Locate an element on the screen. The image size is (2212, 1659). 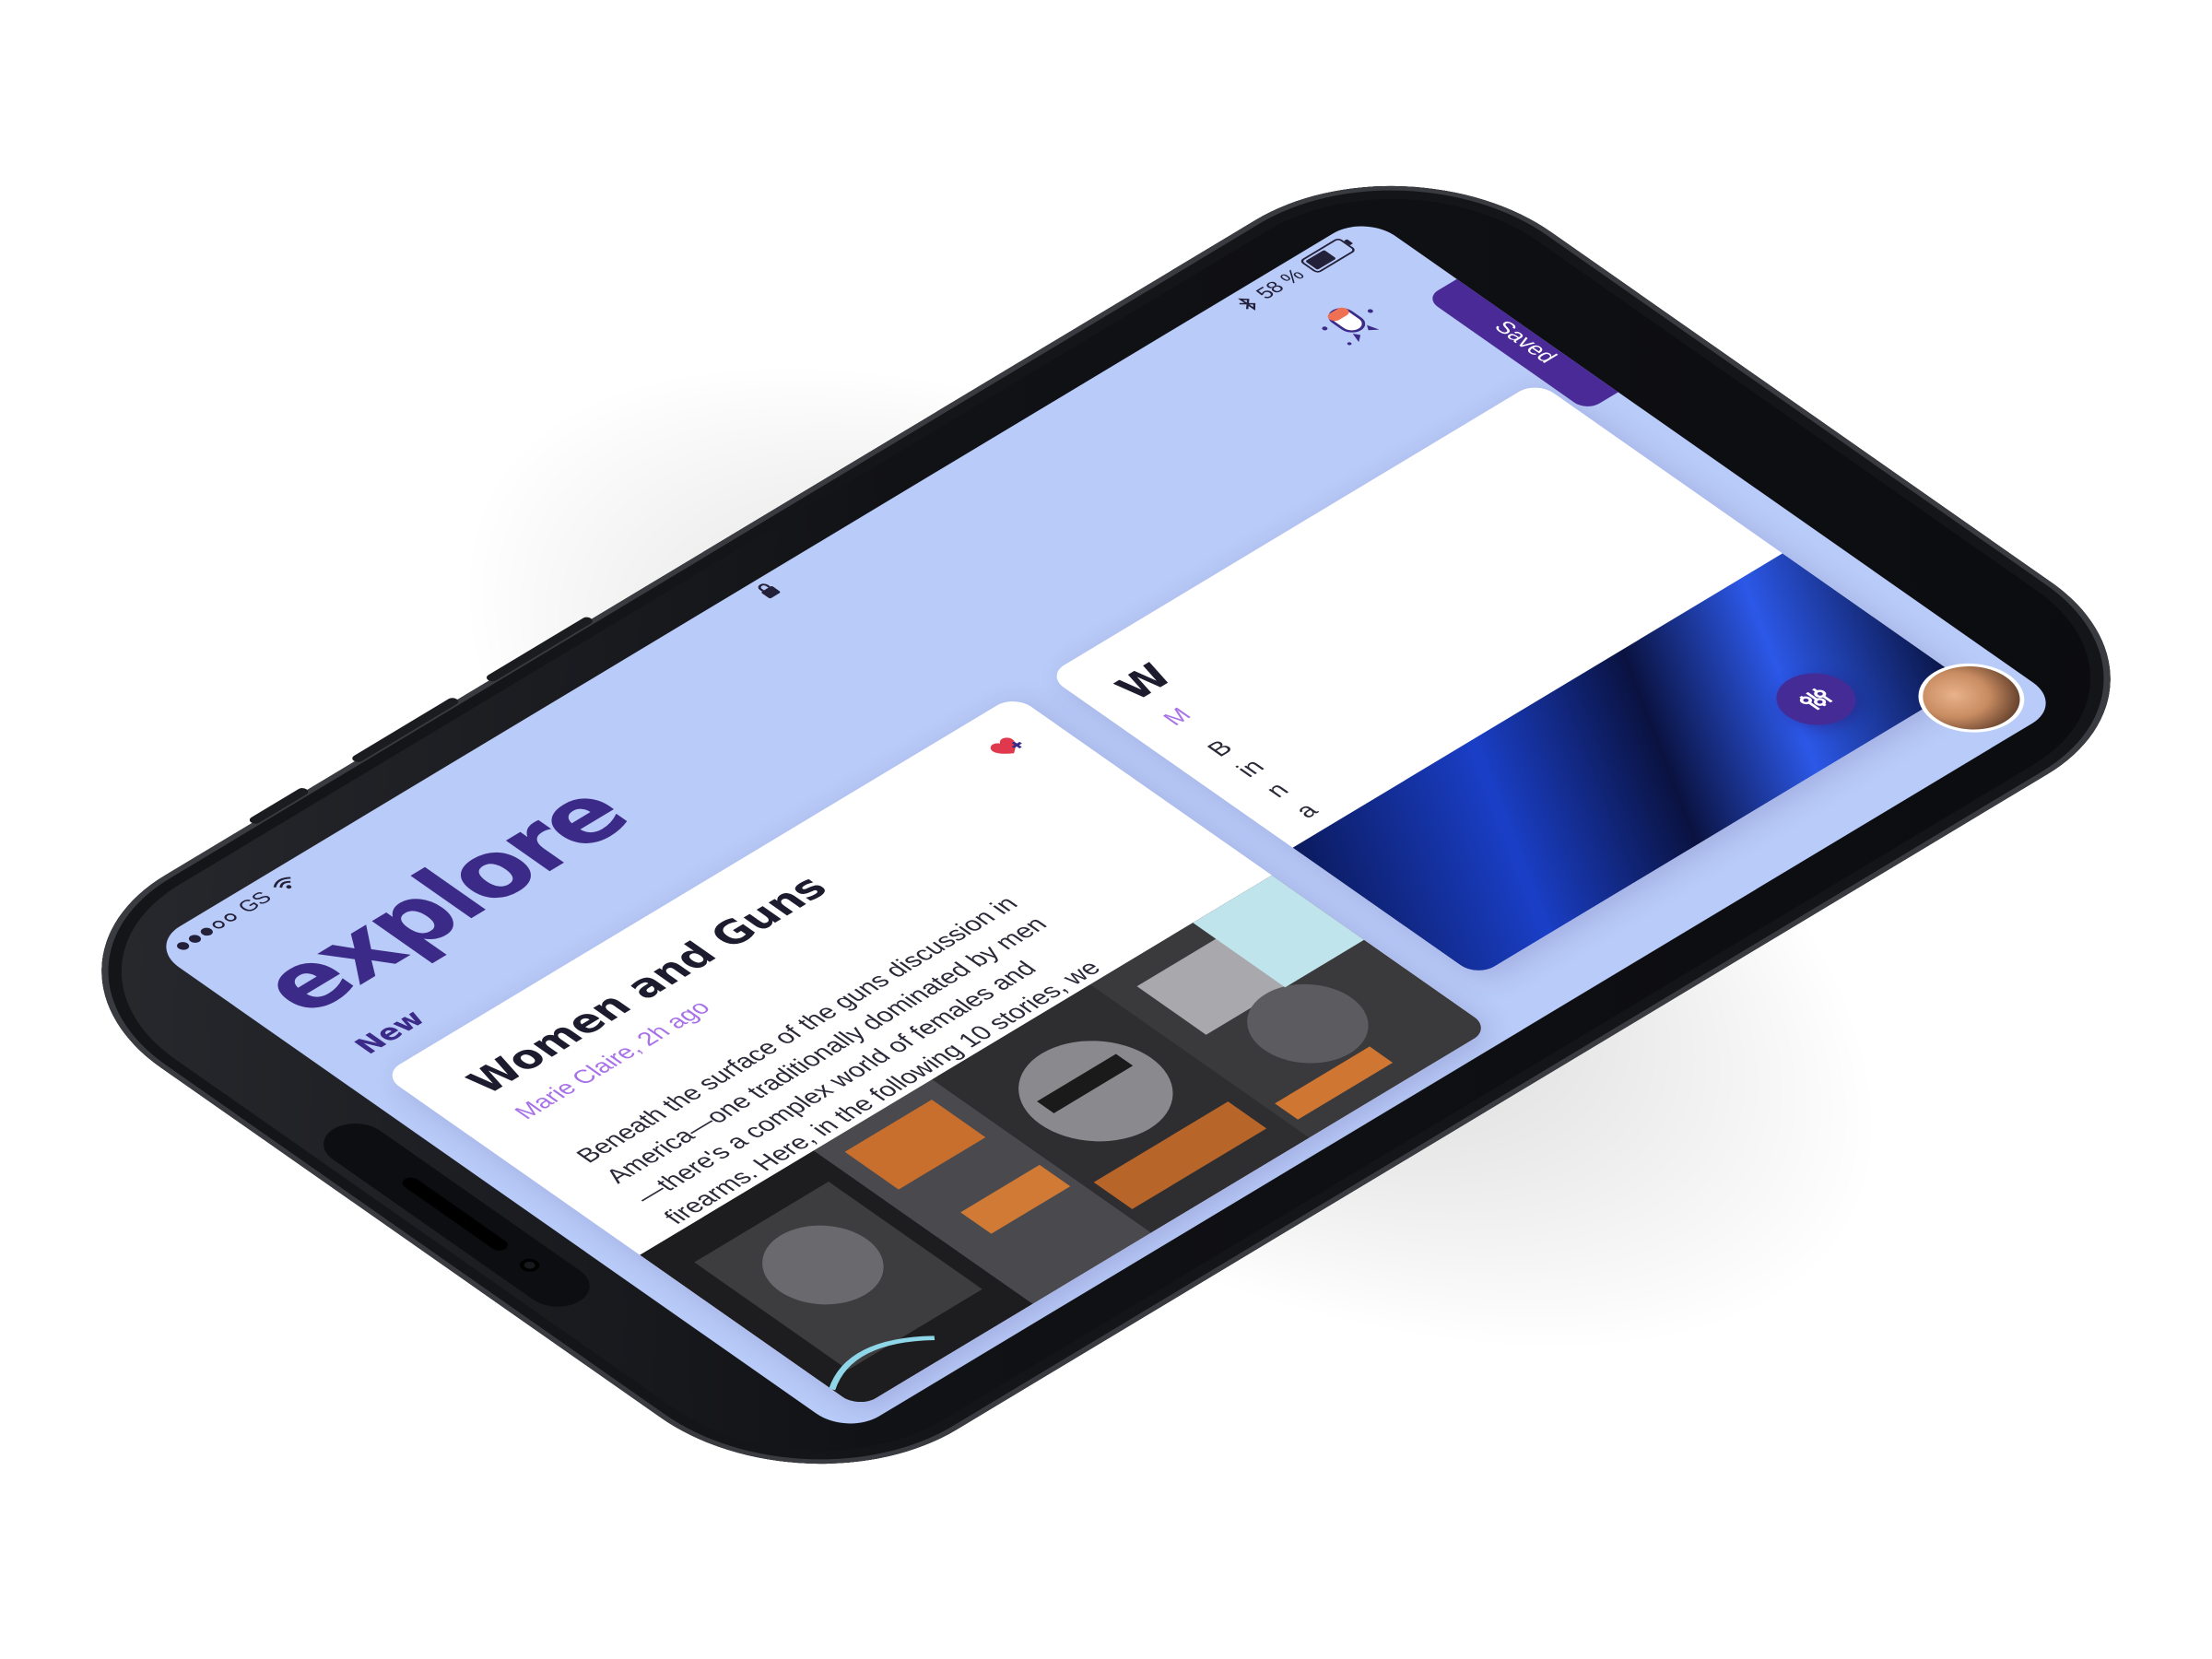
wifi-icon is located at coordinates (282, 883).